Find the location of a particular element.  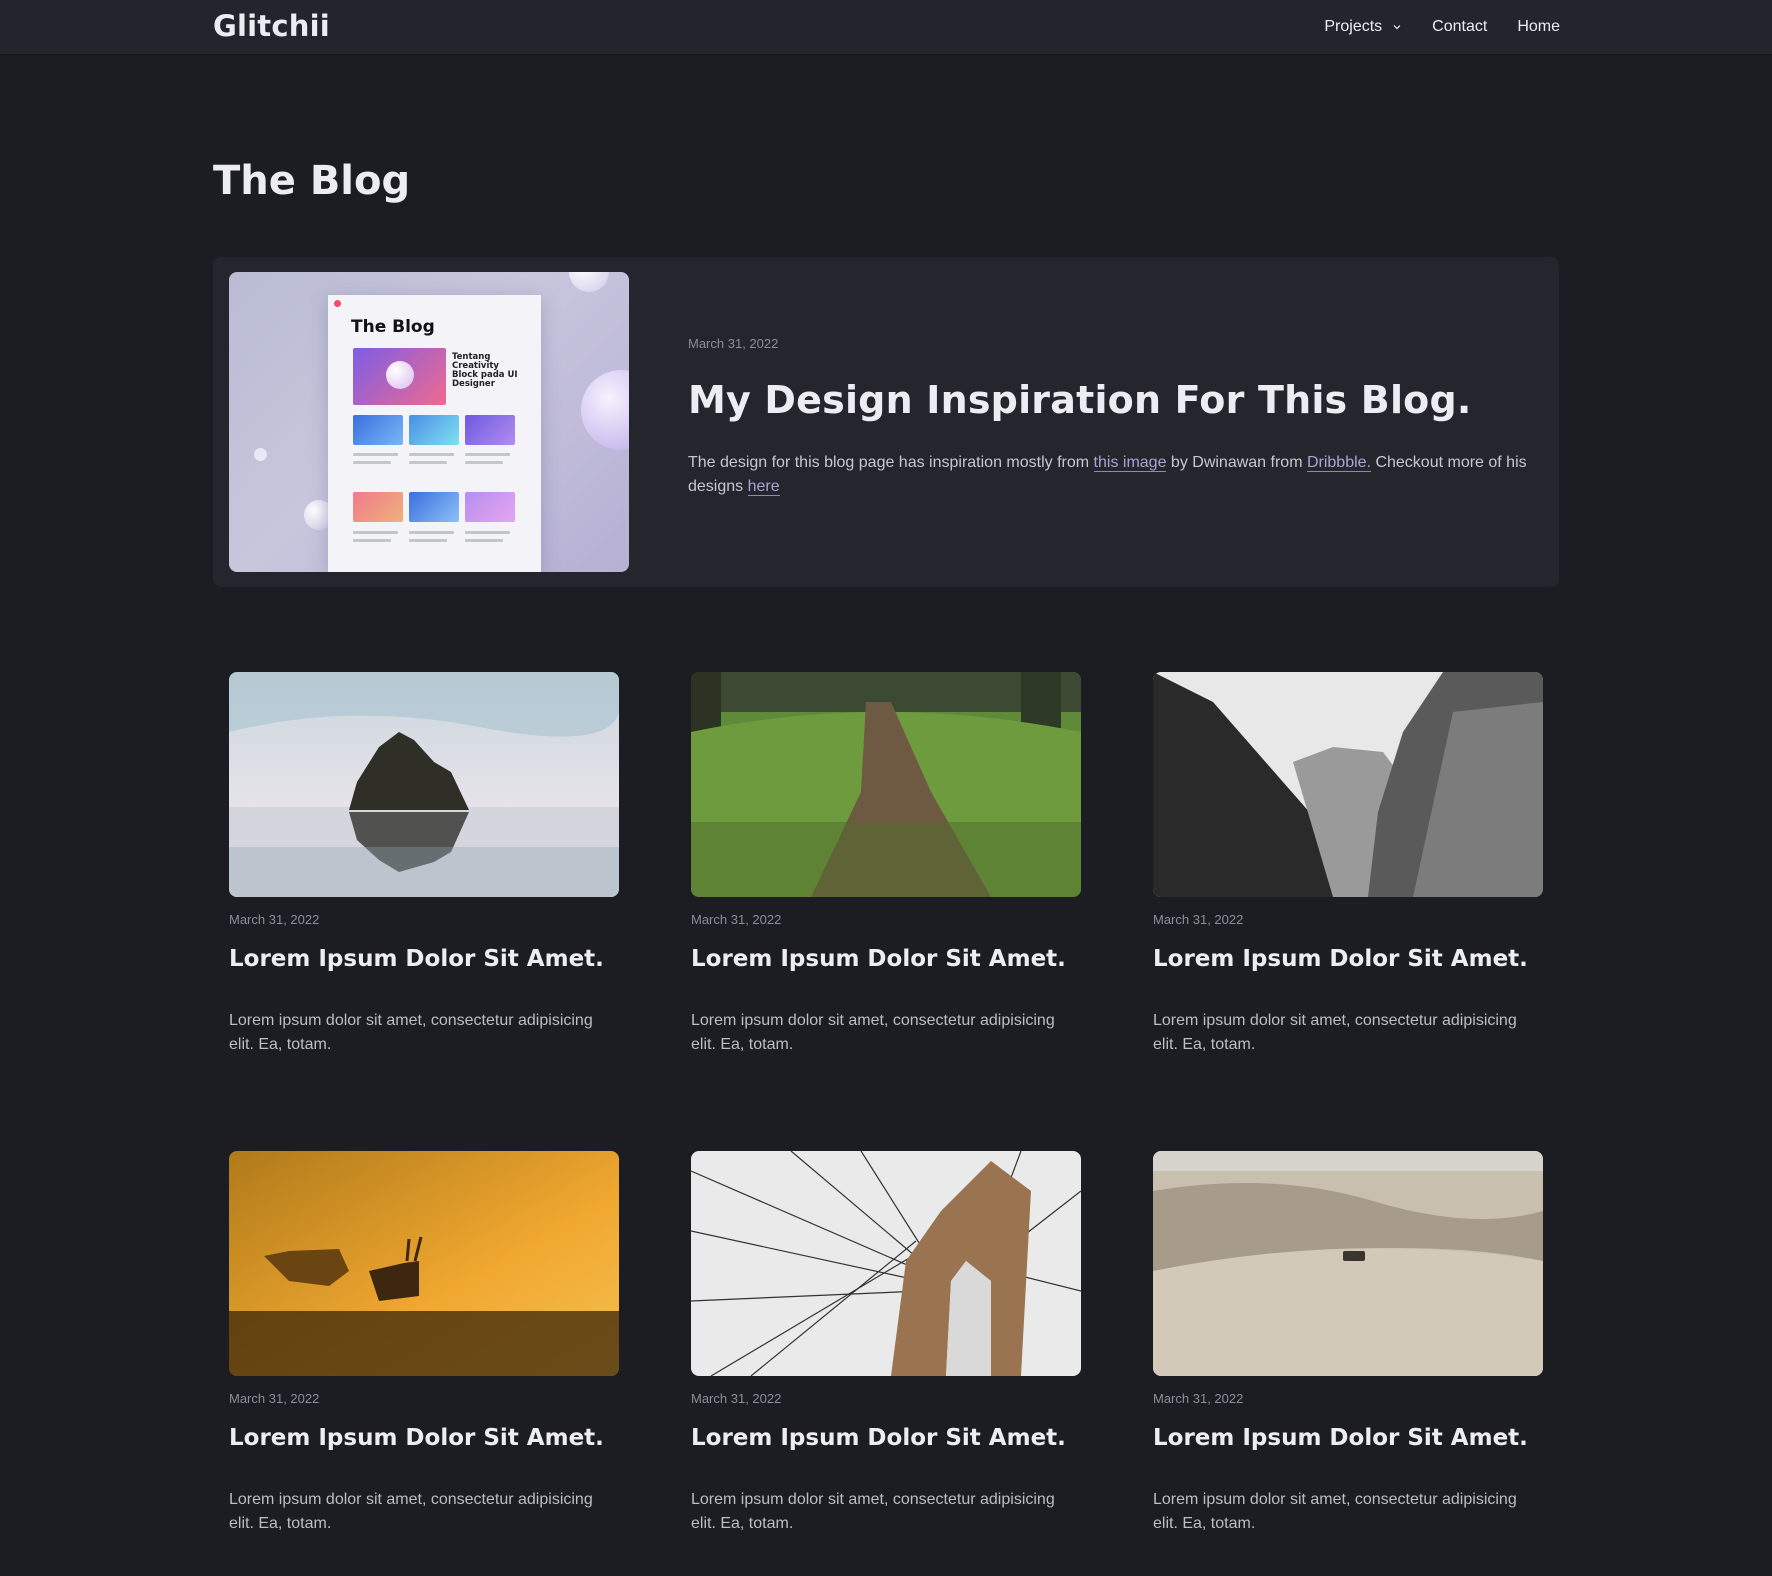

post-image-deer-sunrise is located at coordinates (424, 1263).